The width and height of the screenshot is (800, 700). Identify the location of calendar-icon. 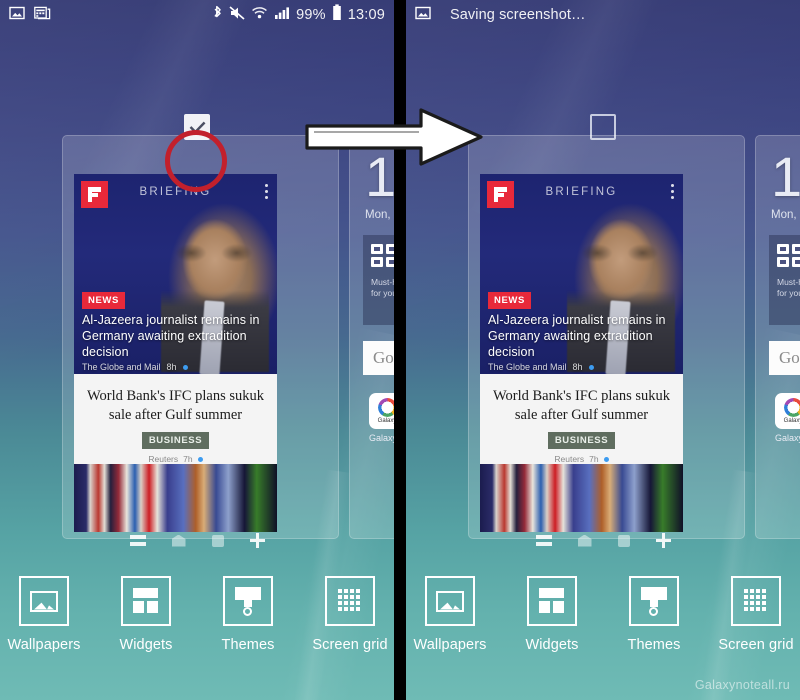
(42, 15).